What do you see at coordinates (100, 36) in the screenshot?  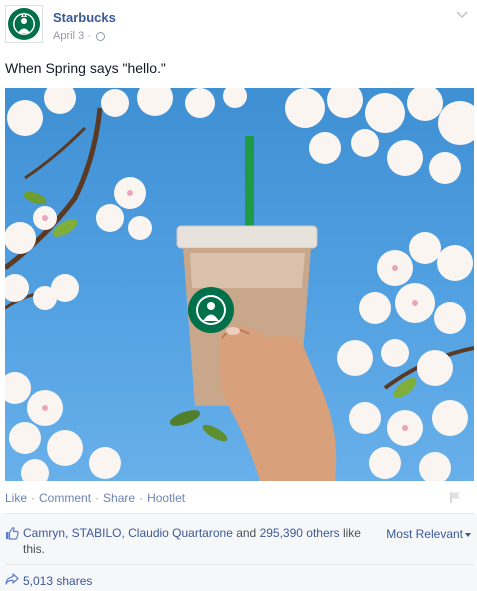 I see `globe-icon` at bounding box center [100, 36].